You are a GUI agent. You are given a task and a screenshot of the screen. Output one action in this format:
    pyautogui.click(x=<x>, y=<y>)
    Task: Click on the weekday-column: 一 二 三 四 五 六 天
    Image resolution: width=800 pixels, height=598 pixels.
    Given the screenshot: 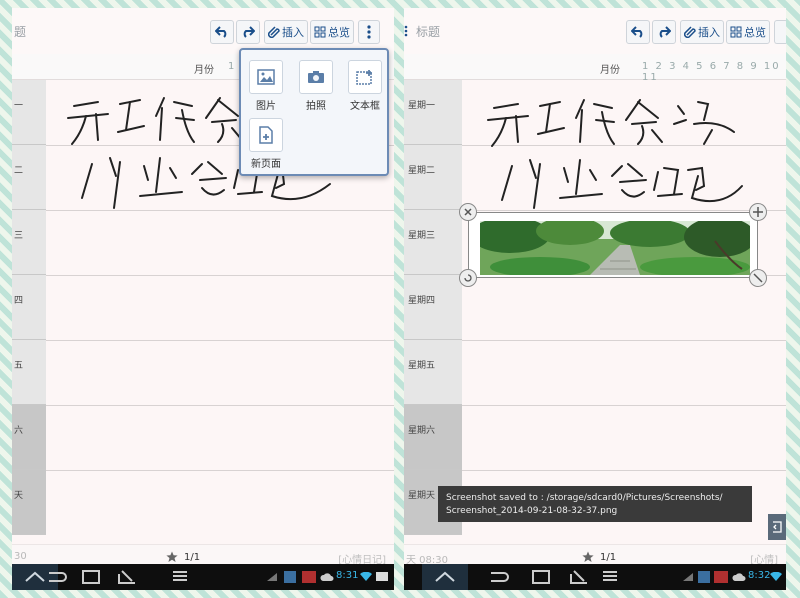 What is the action you would take?
    pyautogui.click(x=29, y=312)
    